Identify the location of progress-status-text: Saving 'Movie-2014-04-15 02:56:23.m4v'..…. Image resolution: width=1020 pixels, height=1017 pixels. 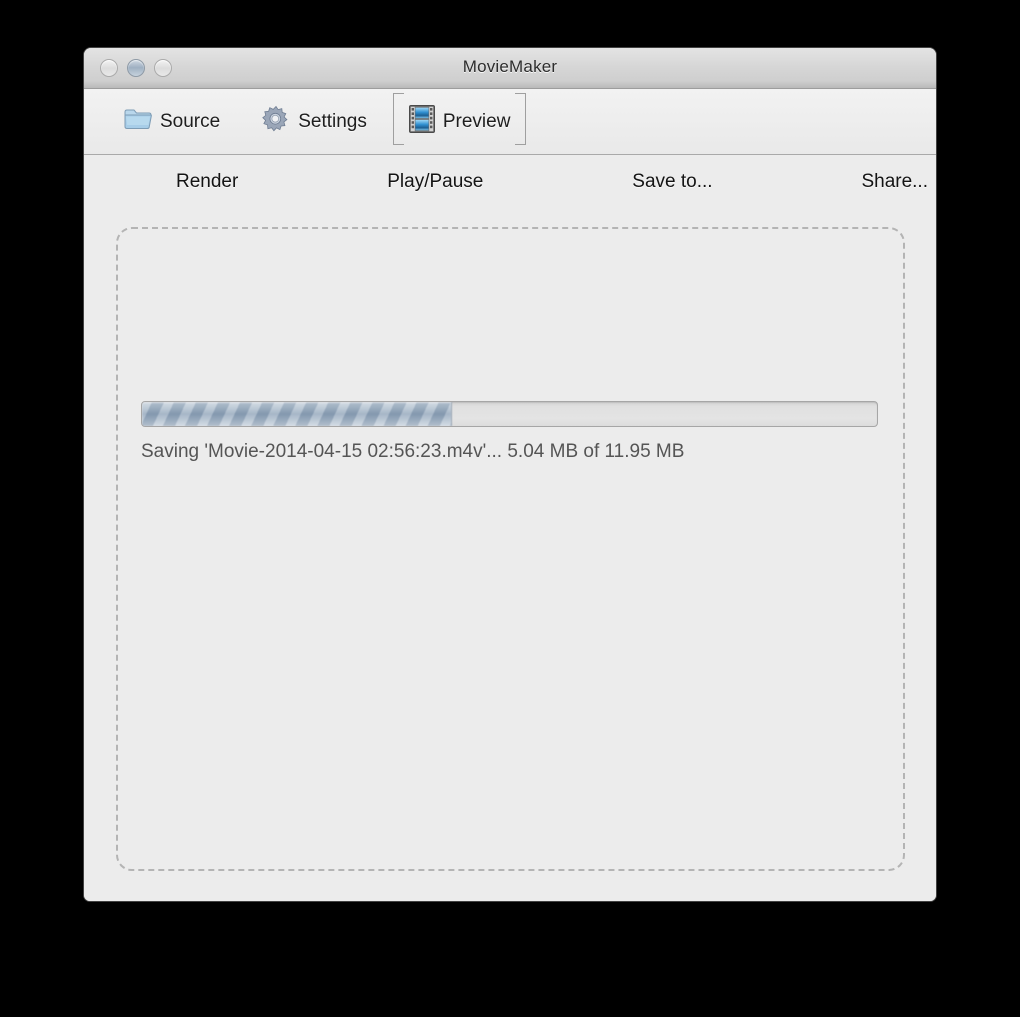
(413, 451).